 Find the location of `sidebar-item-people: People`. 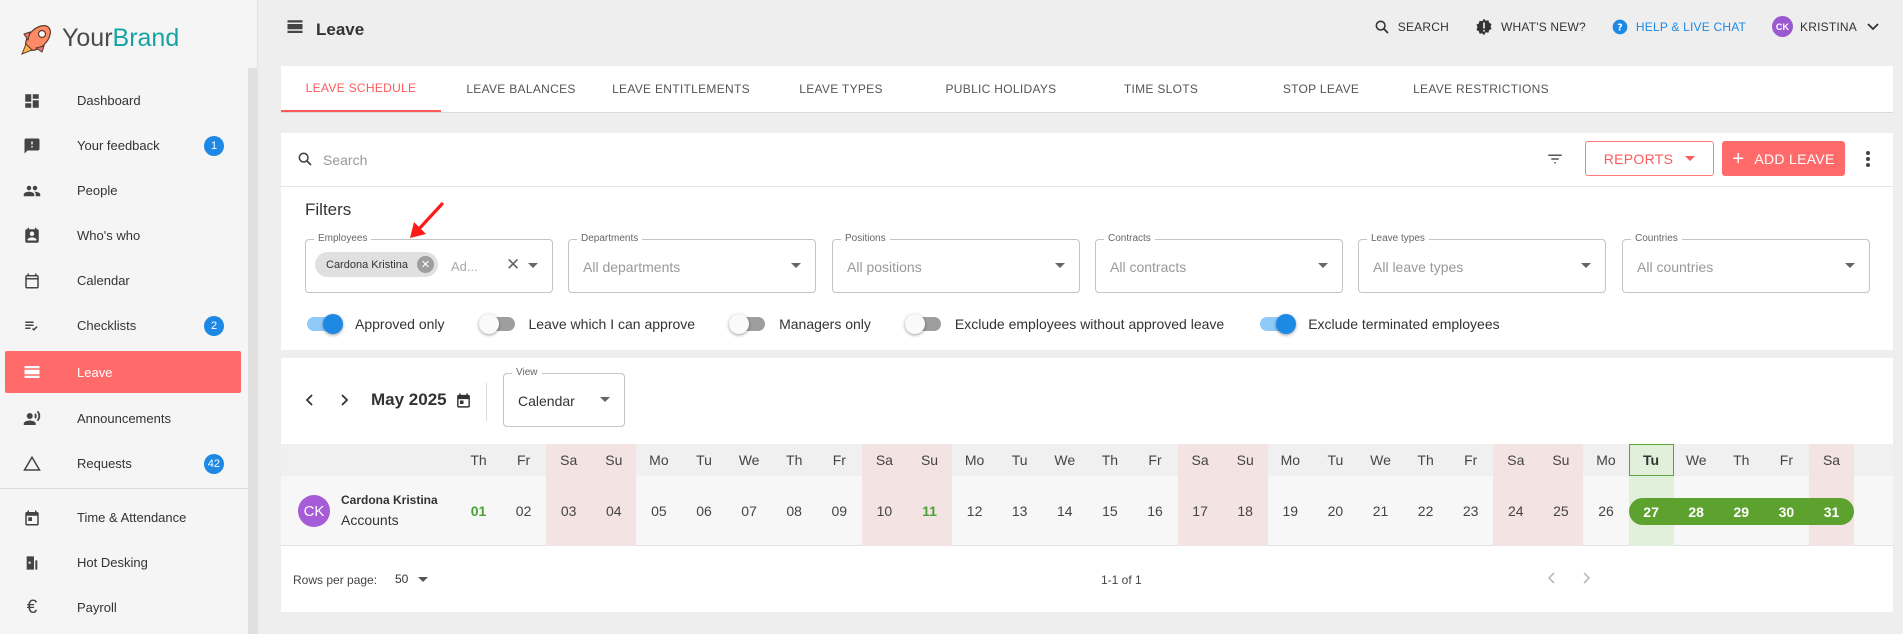

sidebar-item-people: People is located at coordinates (124, 190).